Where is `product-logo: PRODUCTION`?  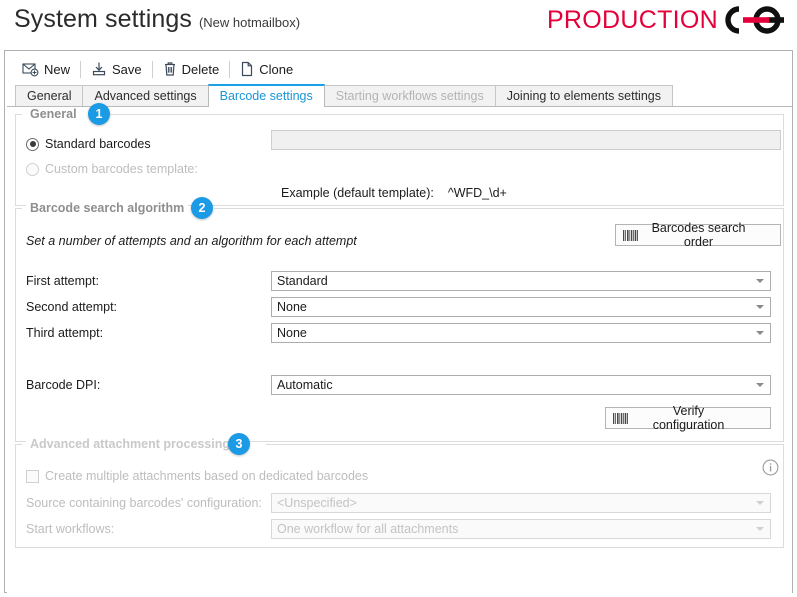 product-logo: PRODUCTION is located at coordinates (667, 20).